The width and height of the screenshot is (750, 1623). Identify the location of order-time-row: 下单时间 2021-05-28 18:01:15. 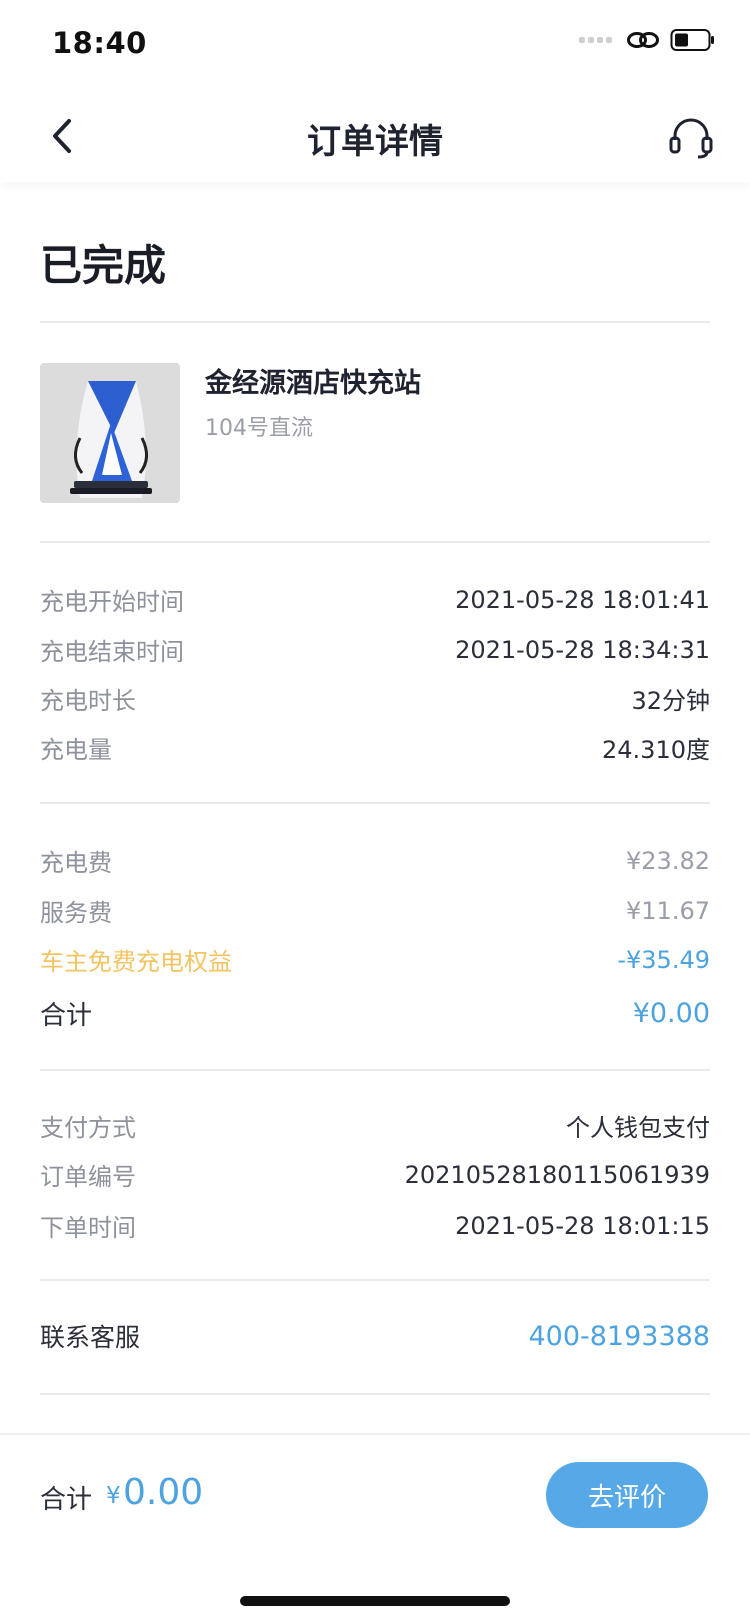
(375, 1225).